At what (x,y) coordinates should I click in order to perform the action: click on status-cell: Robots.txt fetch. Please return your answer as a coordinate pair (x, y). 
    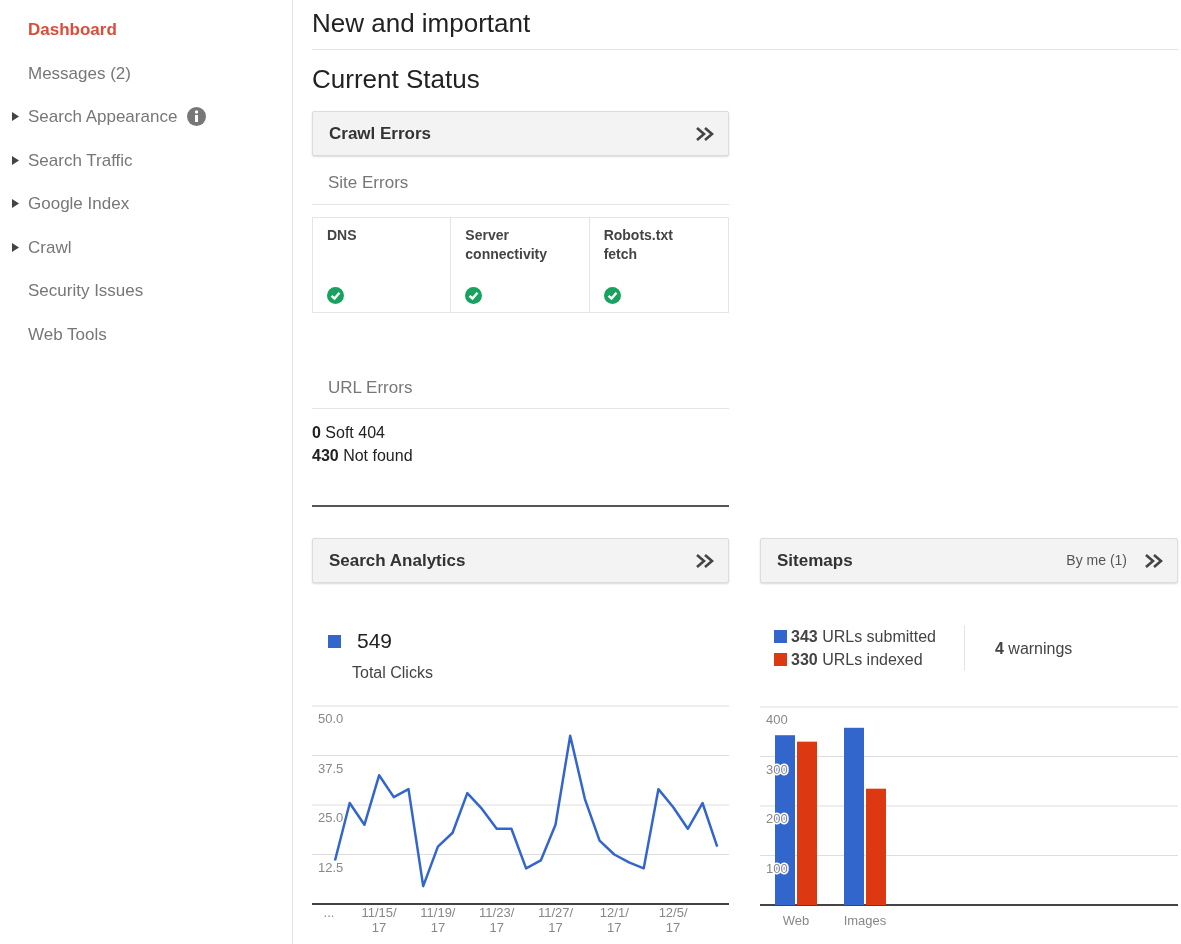
    Looking at the image, I should click on (658, 264).